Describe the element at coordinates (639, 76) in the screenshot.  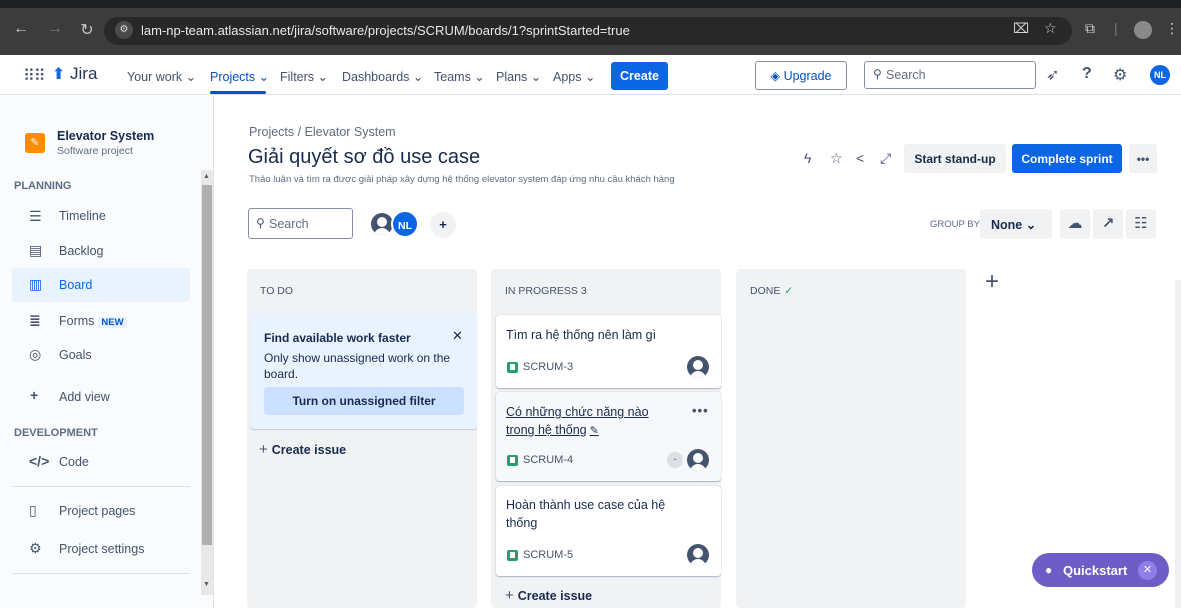
I see `create-button: Create` at that location.